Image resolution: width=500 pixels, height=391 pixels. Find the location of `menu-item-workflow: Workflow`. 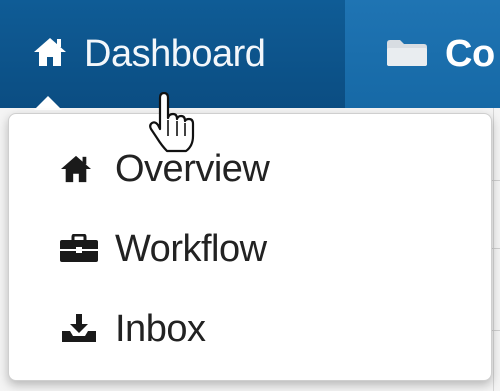

menu-item-workflow: Workflow is located at coordinates (163, 249).